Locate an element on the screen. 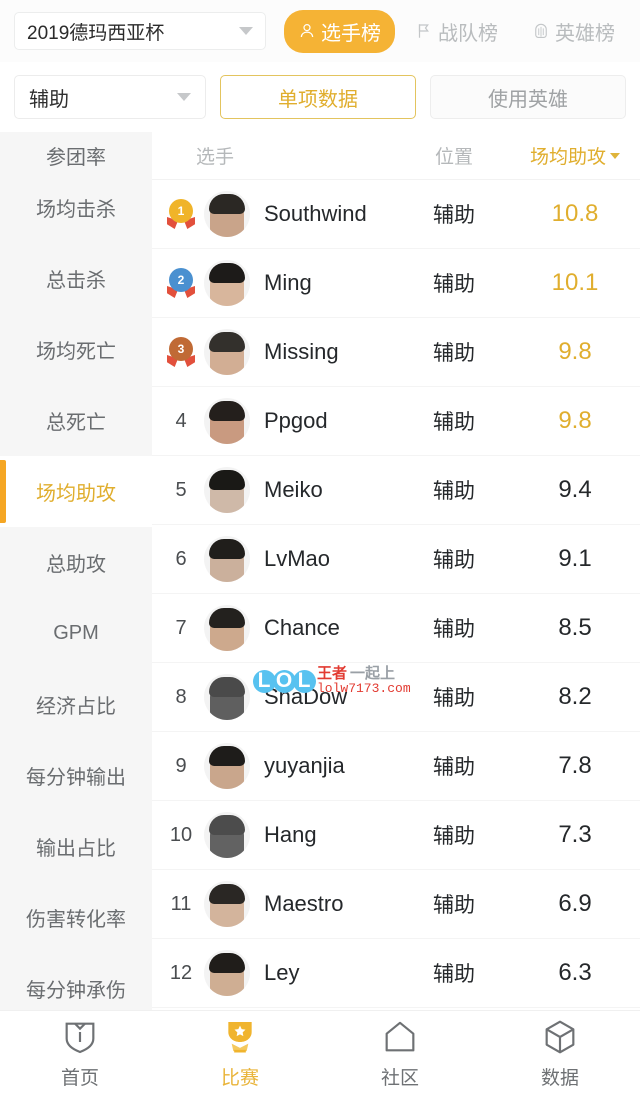  sidebar-item-8: 经济占比 is located at coordinates (76, 704).